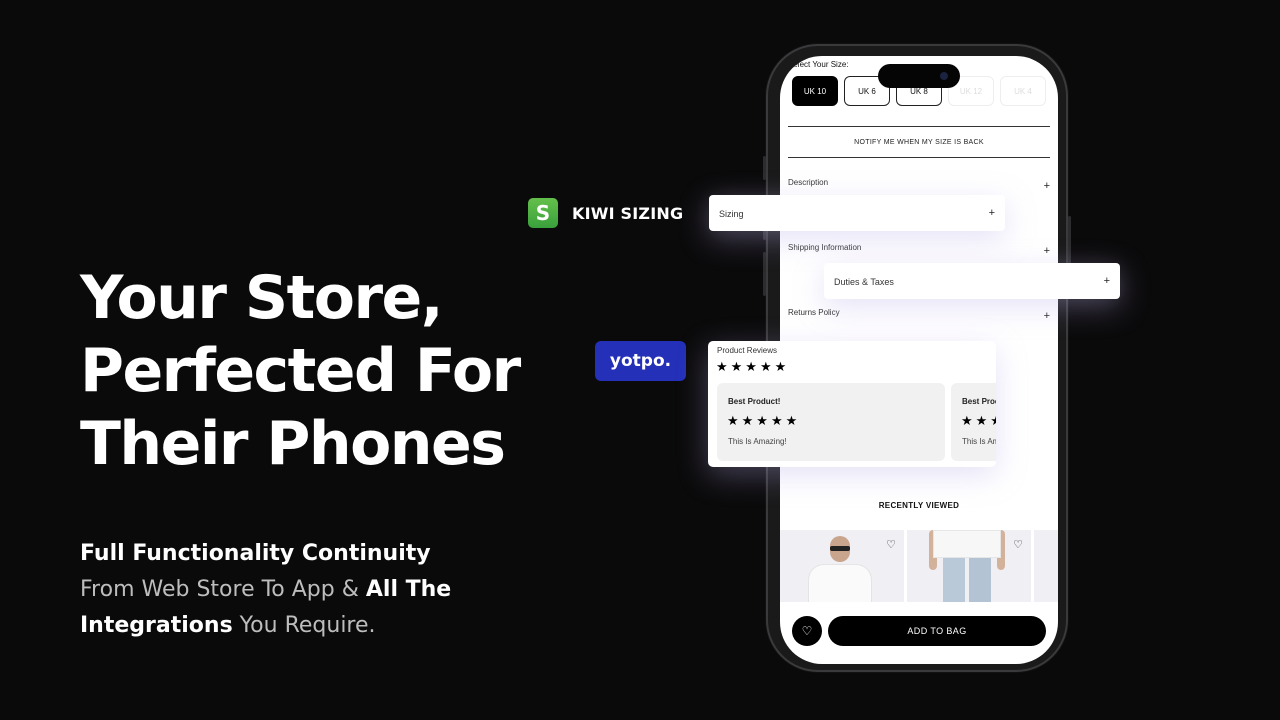  Describe the element at coordinates (156, 625) in the screenshot. I see `sub-bold: Integrations` at that location.